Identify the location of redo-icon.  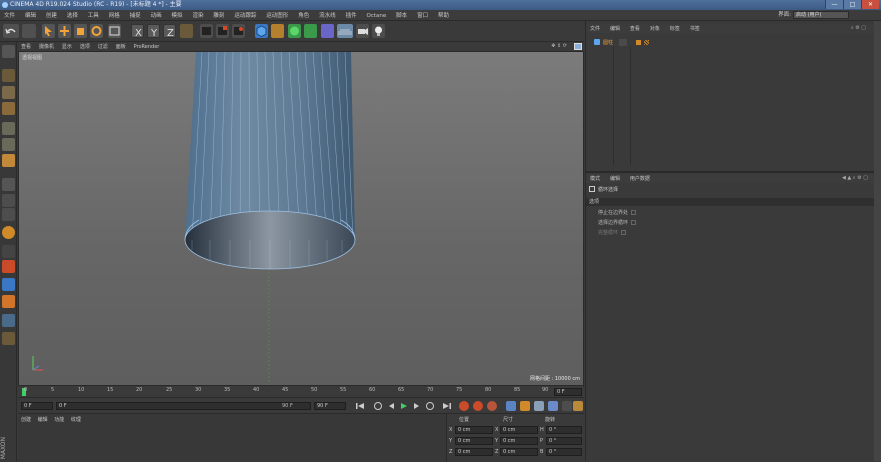
(29, 31).